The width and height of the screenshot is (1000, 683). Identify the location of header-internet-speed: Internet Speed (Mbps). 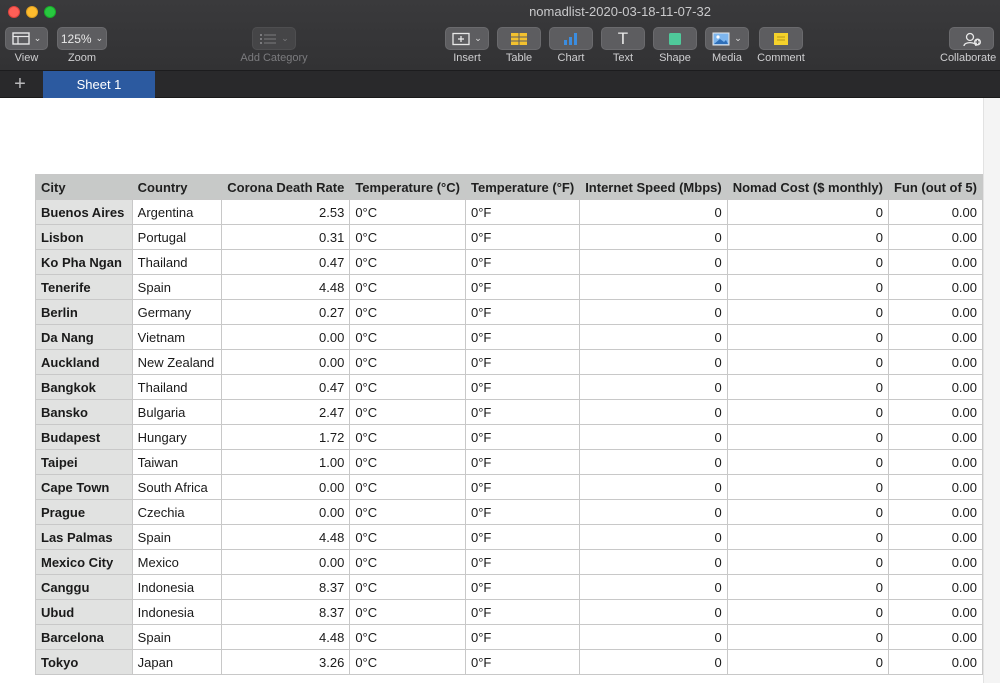
(653, 187).